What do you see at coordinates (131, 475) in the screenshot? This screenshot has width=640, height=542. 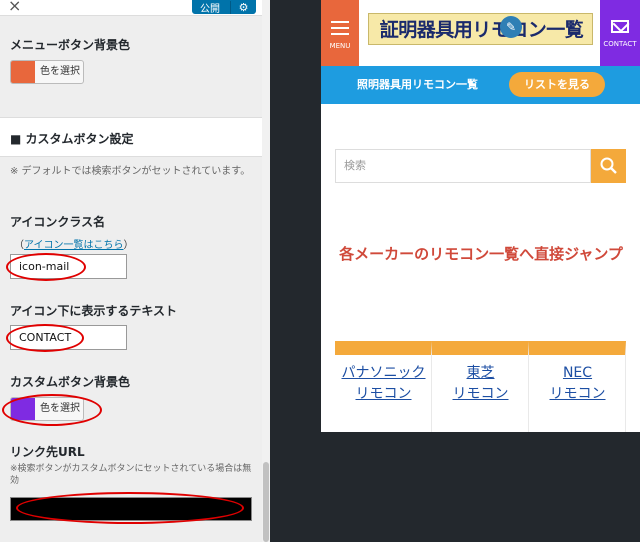 I see `link-url-note: ※検索ボタンがカスタムボタンにセットされている場合は無効` at bounding box center [131, 475].